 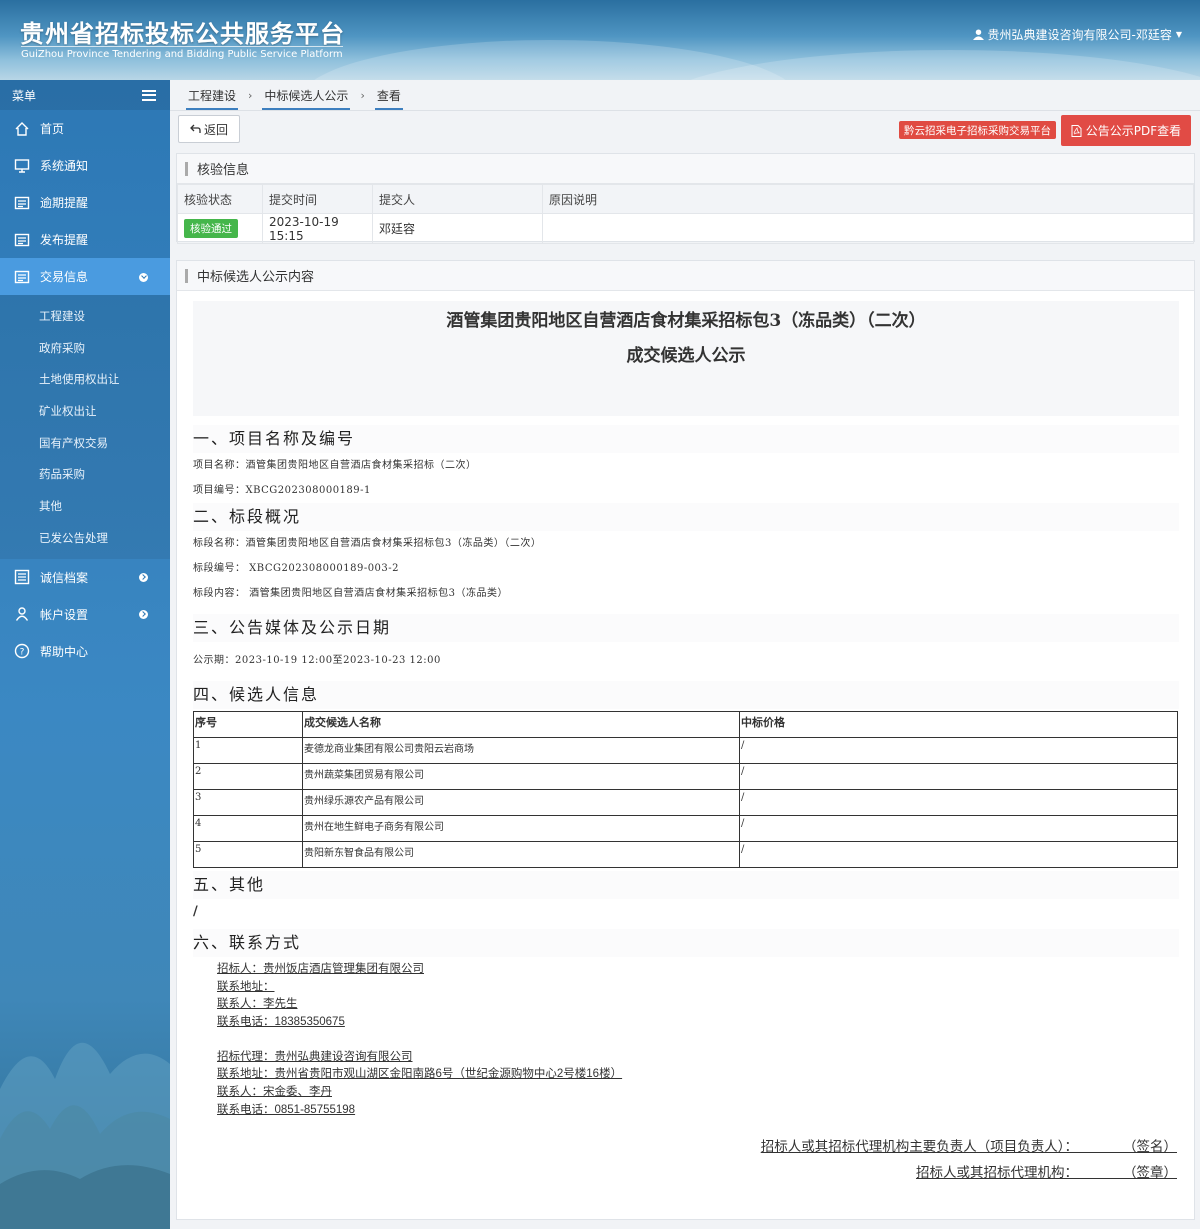 I want to click on content-panel-title: 中标候选人公示内容, so click(x=685, y=276).